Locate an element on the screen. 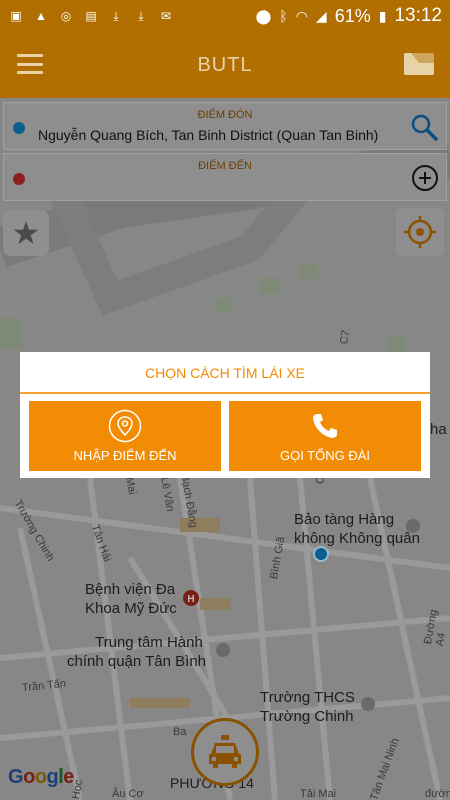 This screenshot has width=450, height=800. street-label: Đường A4 is located at coordinates (435, 628).